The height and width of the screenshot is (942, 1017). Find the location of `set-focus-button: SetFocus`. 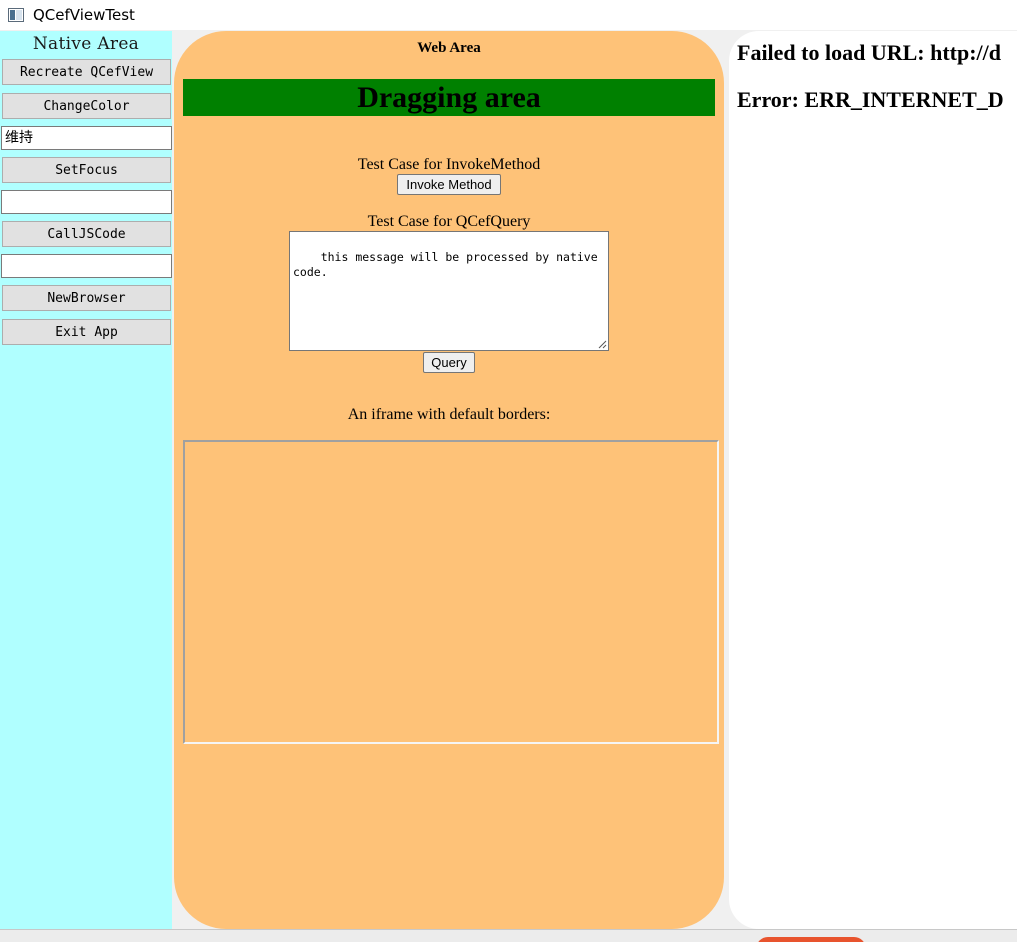

set-focus-button: SetFocus is located at coordinates (86, 170).